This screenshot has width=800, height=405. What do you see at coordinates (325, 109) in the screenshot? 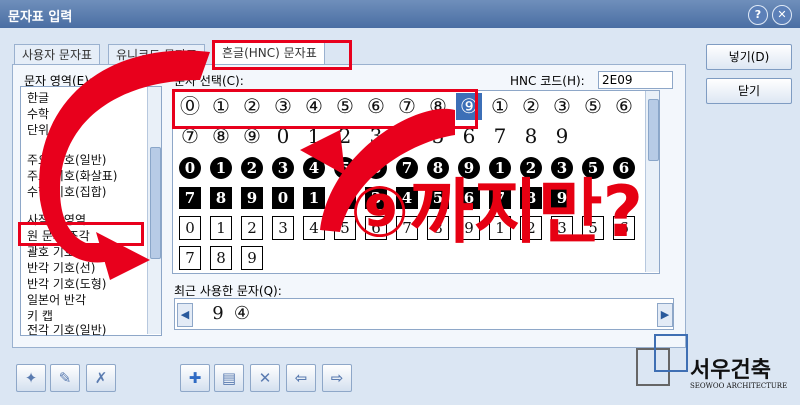
I see `highlight-row` at bounding box center [325, 109].